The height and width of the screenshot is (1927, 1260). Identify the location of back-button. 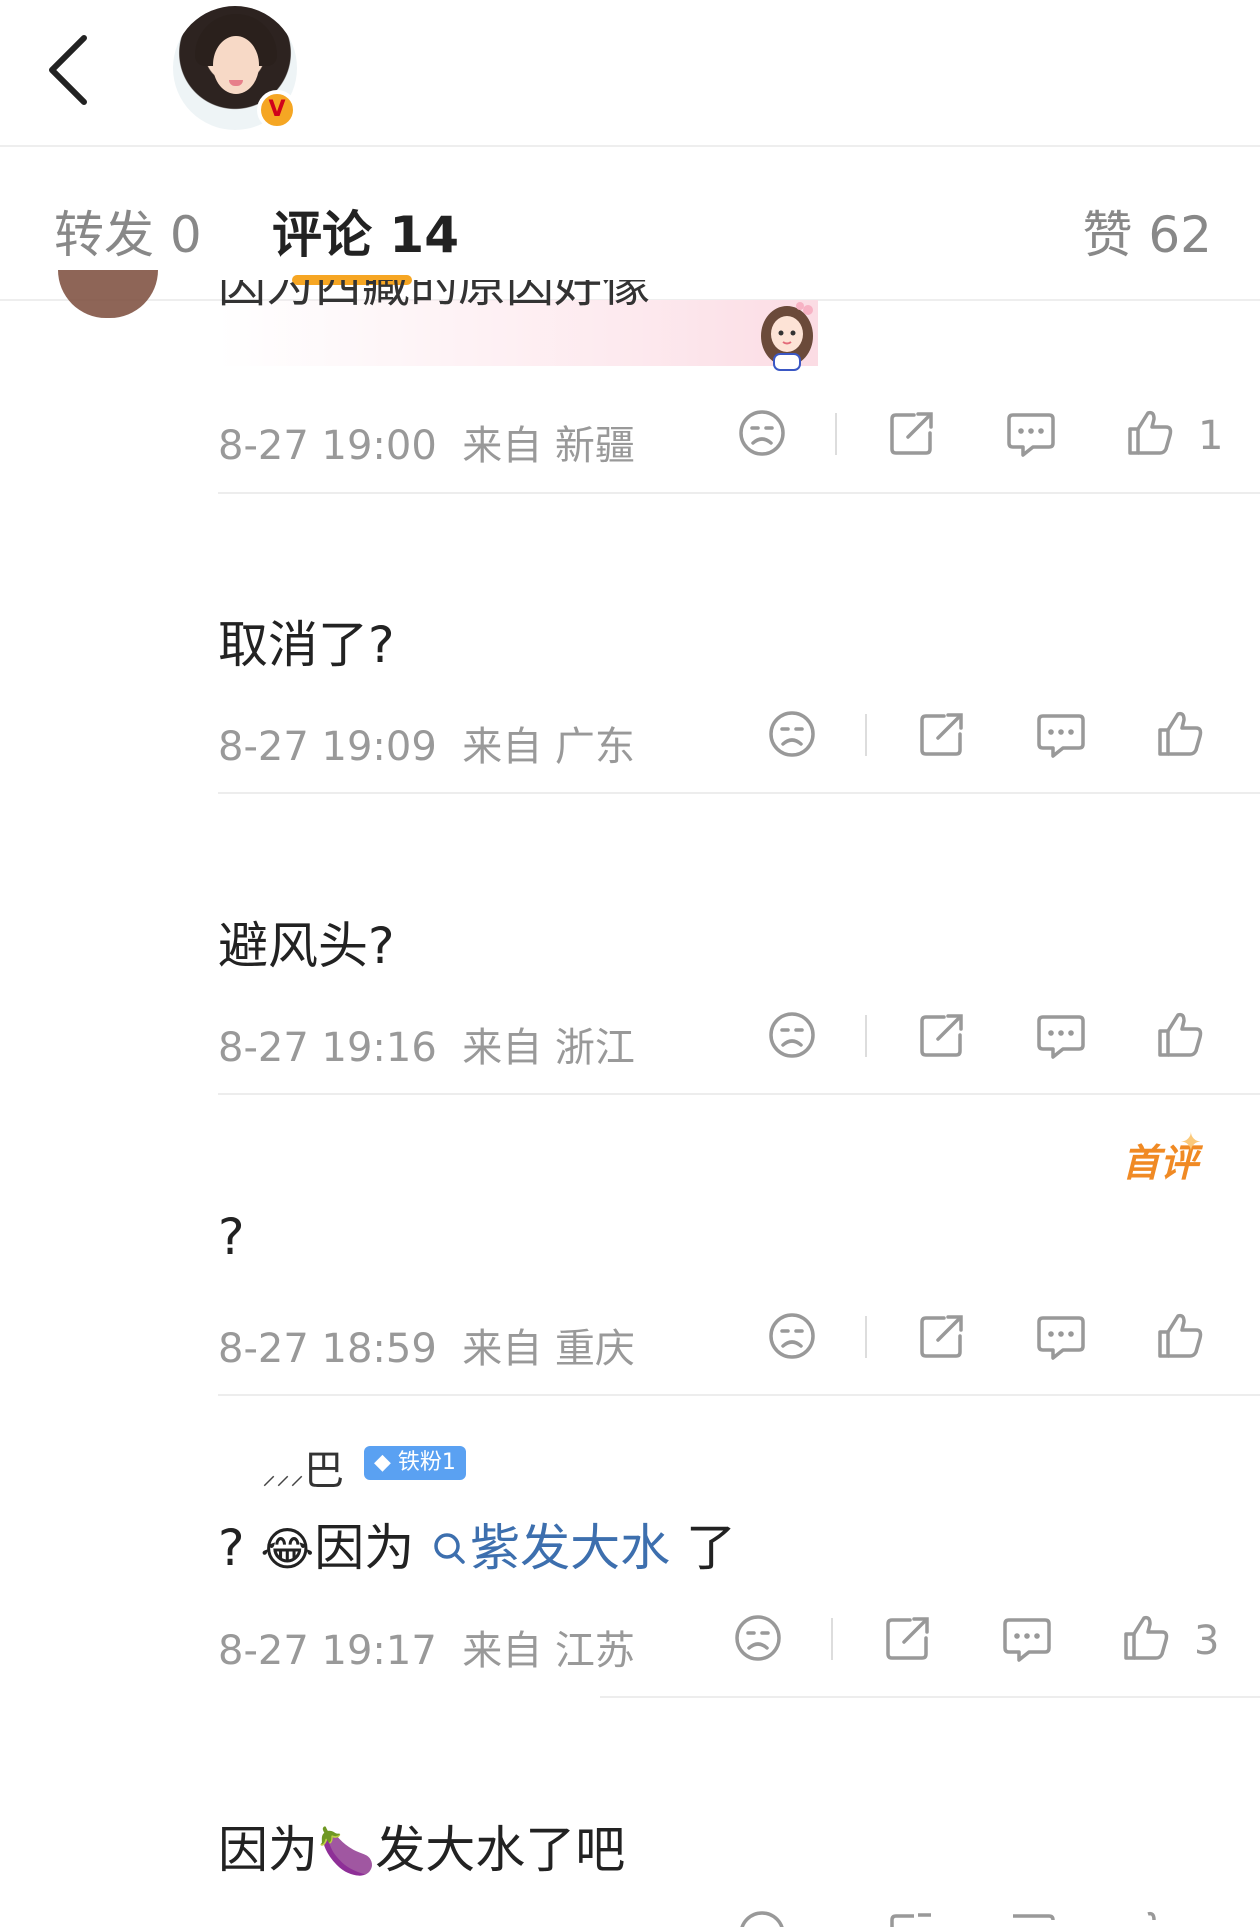
(70, 70).